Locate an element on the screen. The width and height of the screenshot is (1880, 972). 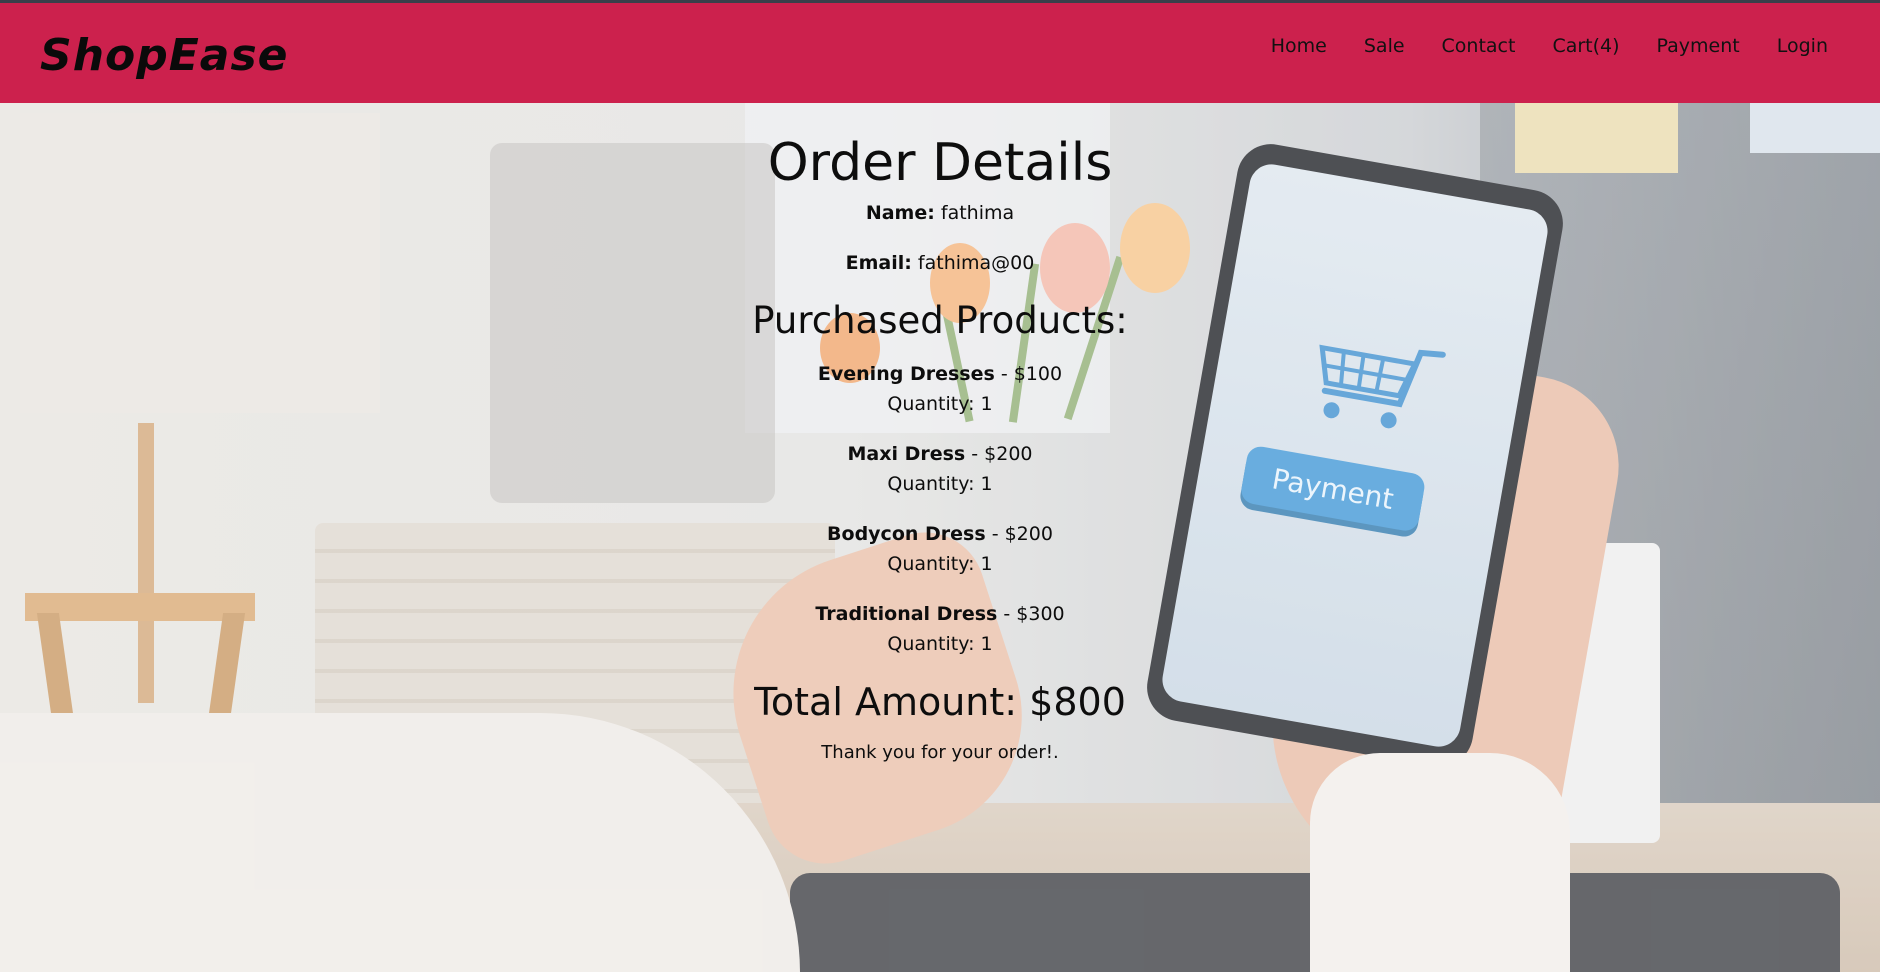
nav-links: Home Sale Contact Cart(4) Payment Login is located at coordinates (1549, 46).